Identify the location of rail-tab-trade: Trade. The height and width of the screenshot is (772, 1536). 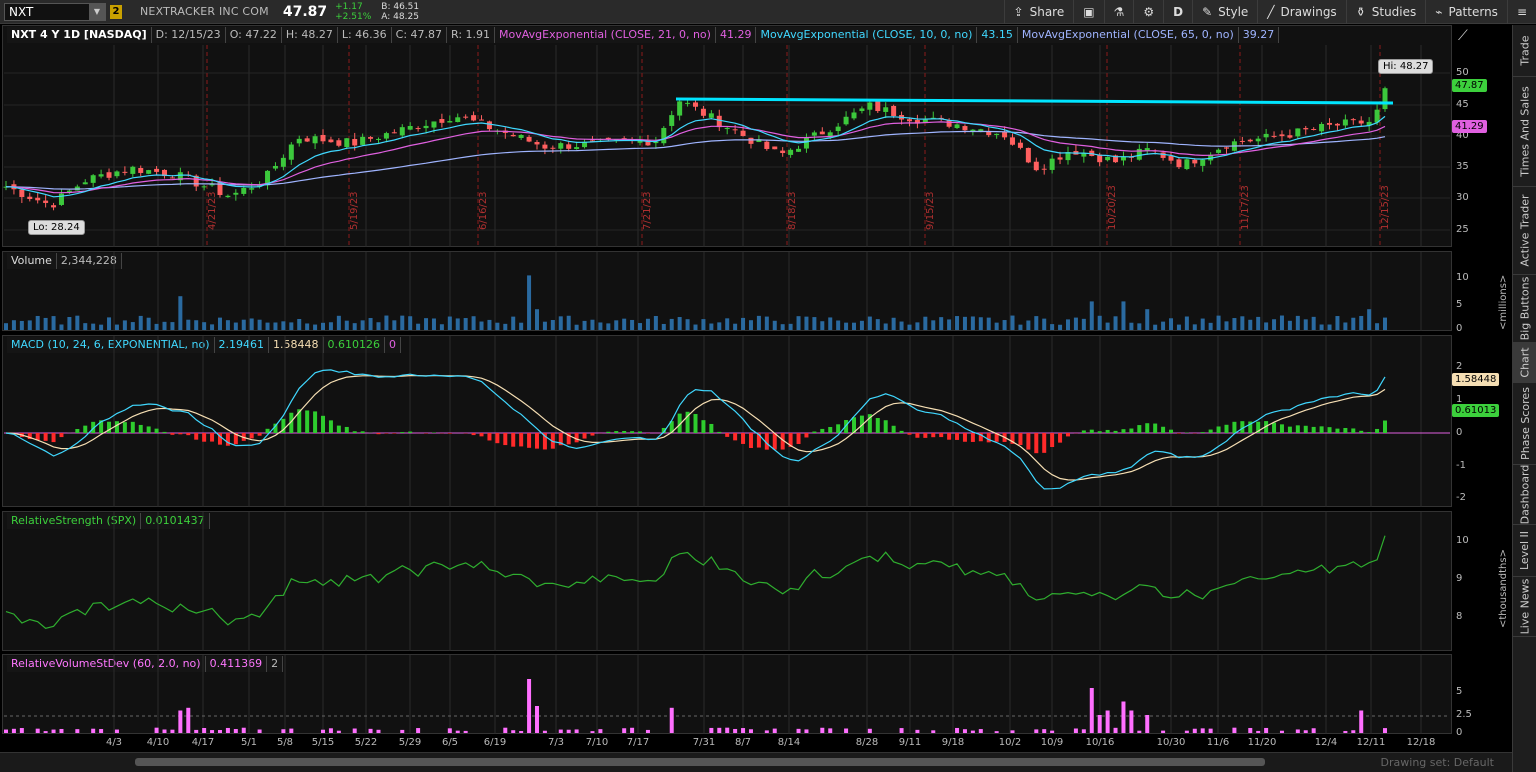
(1524, 51).